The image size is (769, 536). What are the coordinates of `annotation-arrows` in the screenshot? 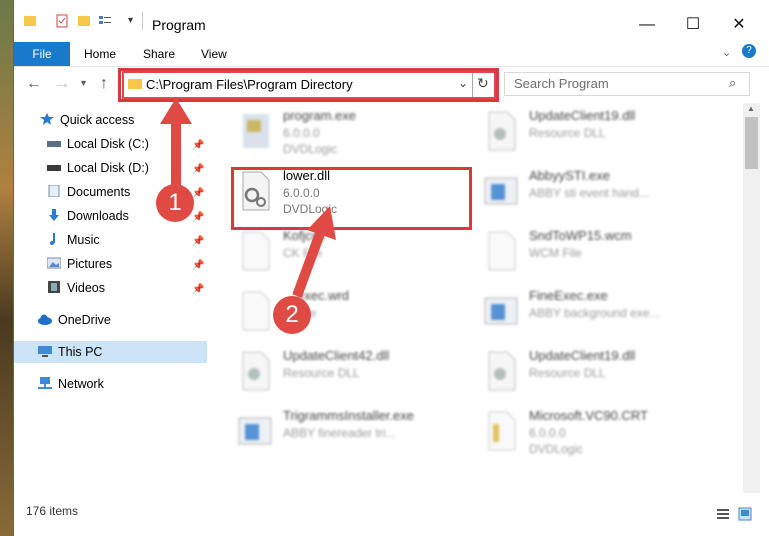 It's located at (248, 198).